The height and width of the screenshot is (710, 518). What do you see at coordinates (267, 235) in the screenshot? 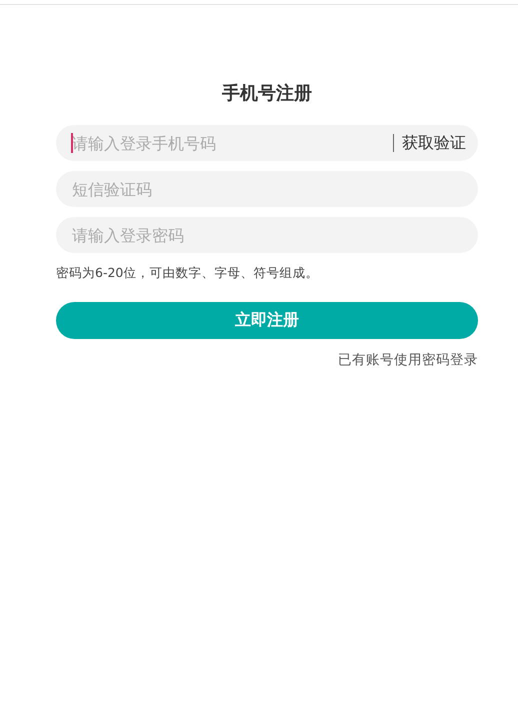
I see `input-field: 请输入登录密码` at bounding box center [267, 235].